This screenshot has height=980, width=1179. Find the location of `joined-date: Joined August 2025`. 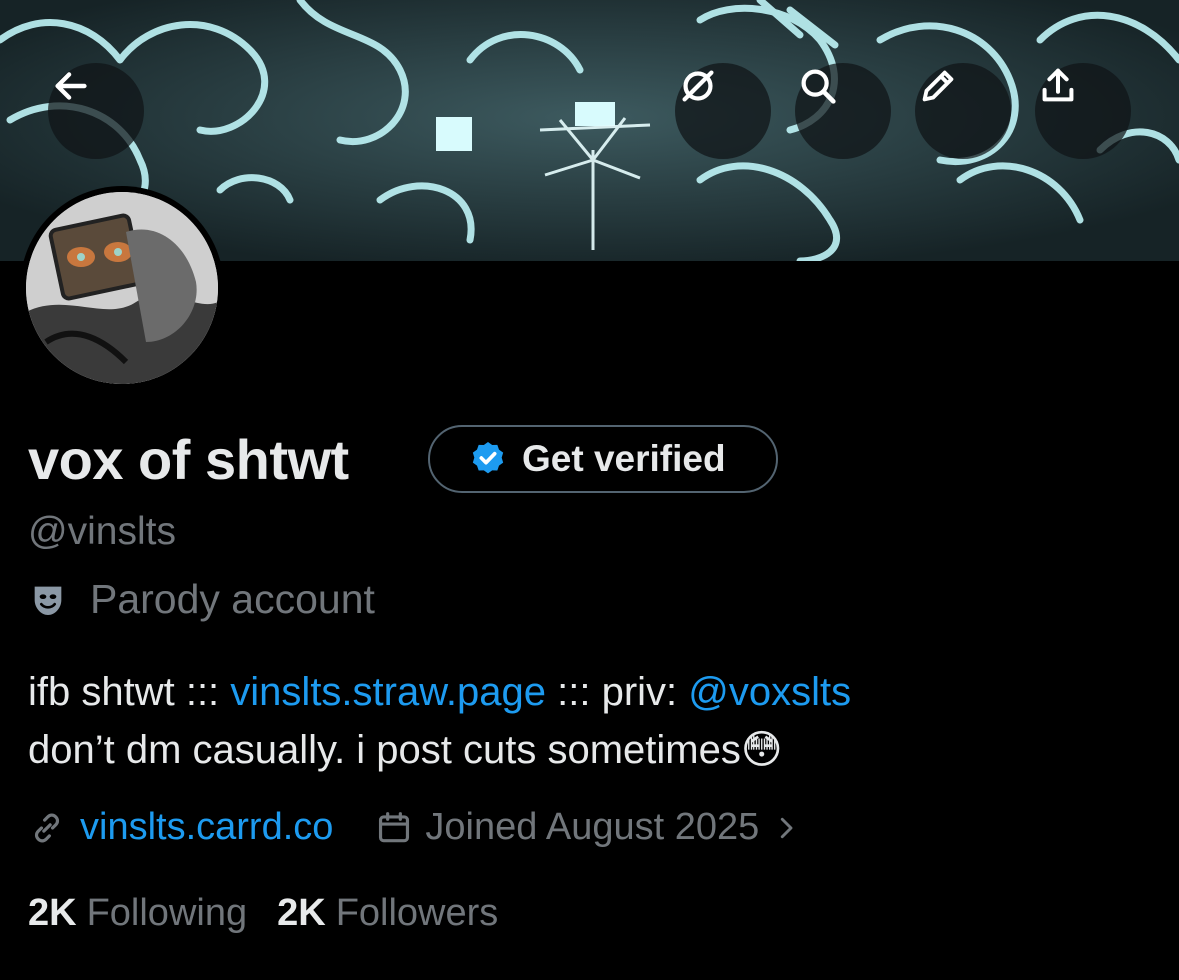

joined-date: Joined August 2025 is located at coordinates (588, 827).